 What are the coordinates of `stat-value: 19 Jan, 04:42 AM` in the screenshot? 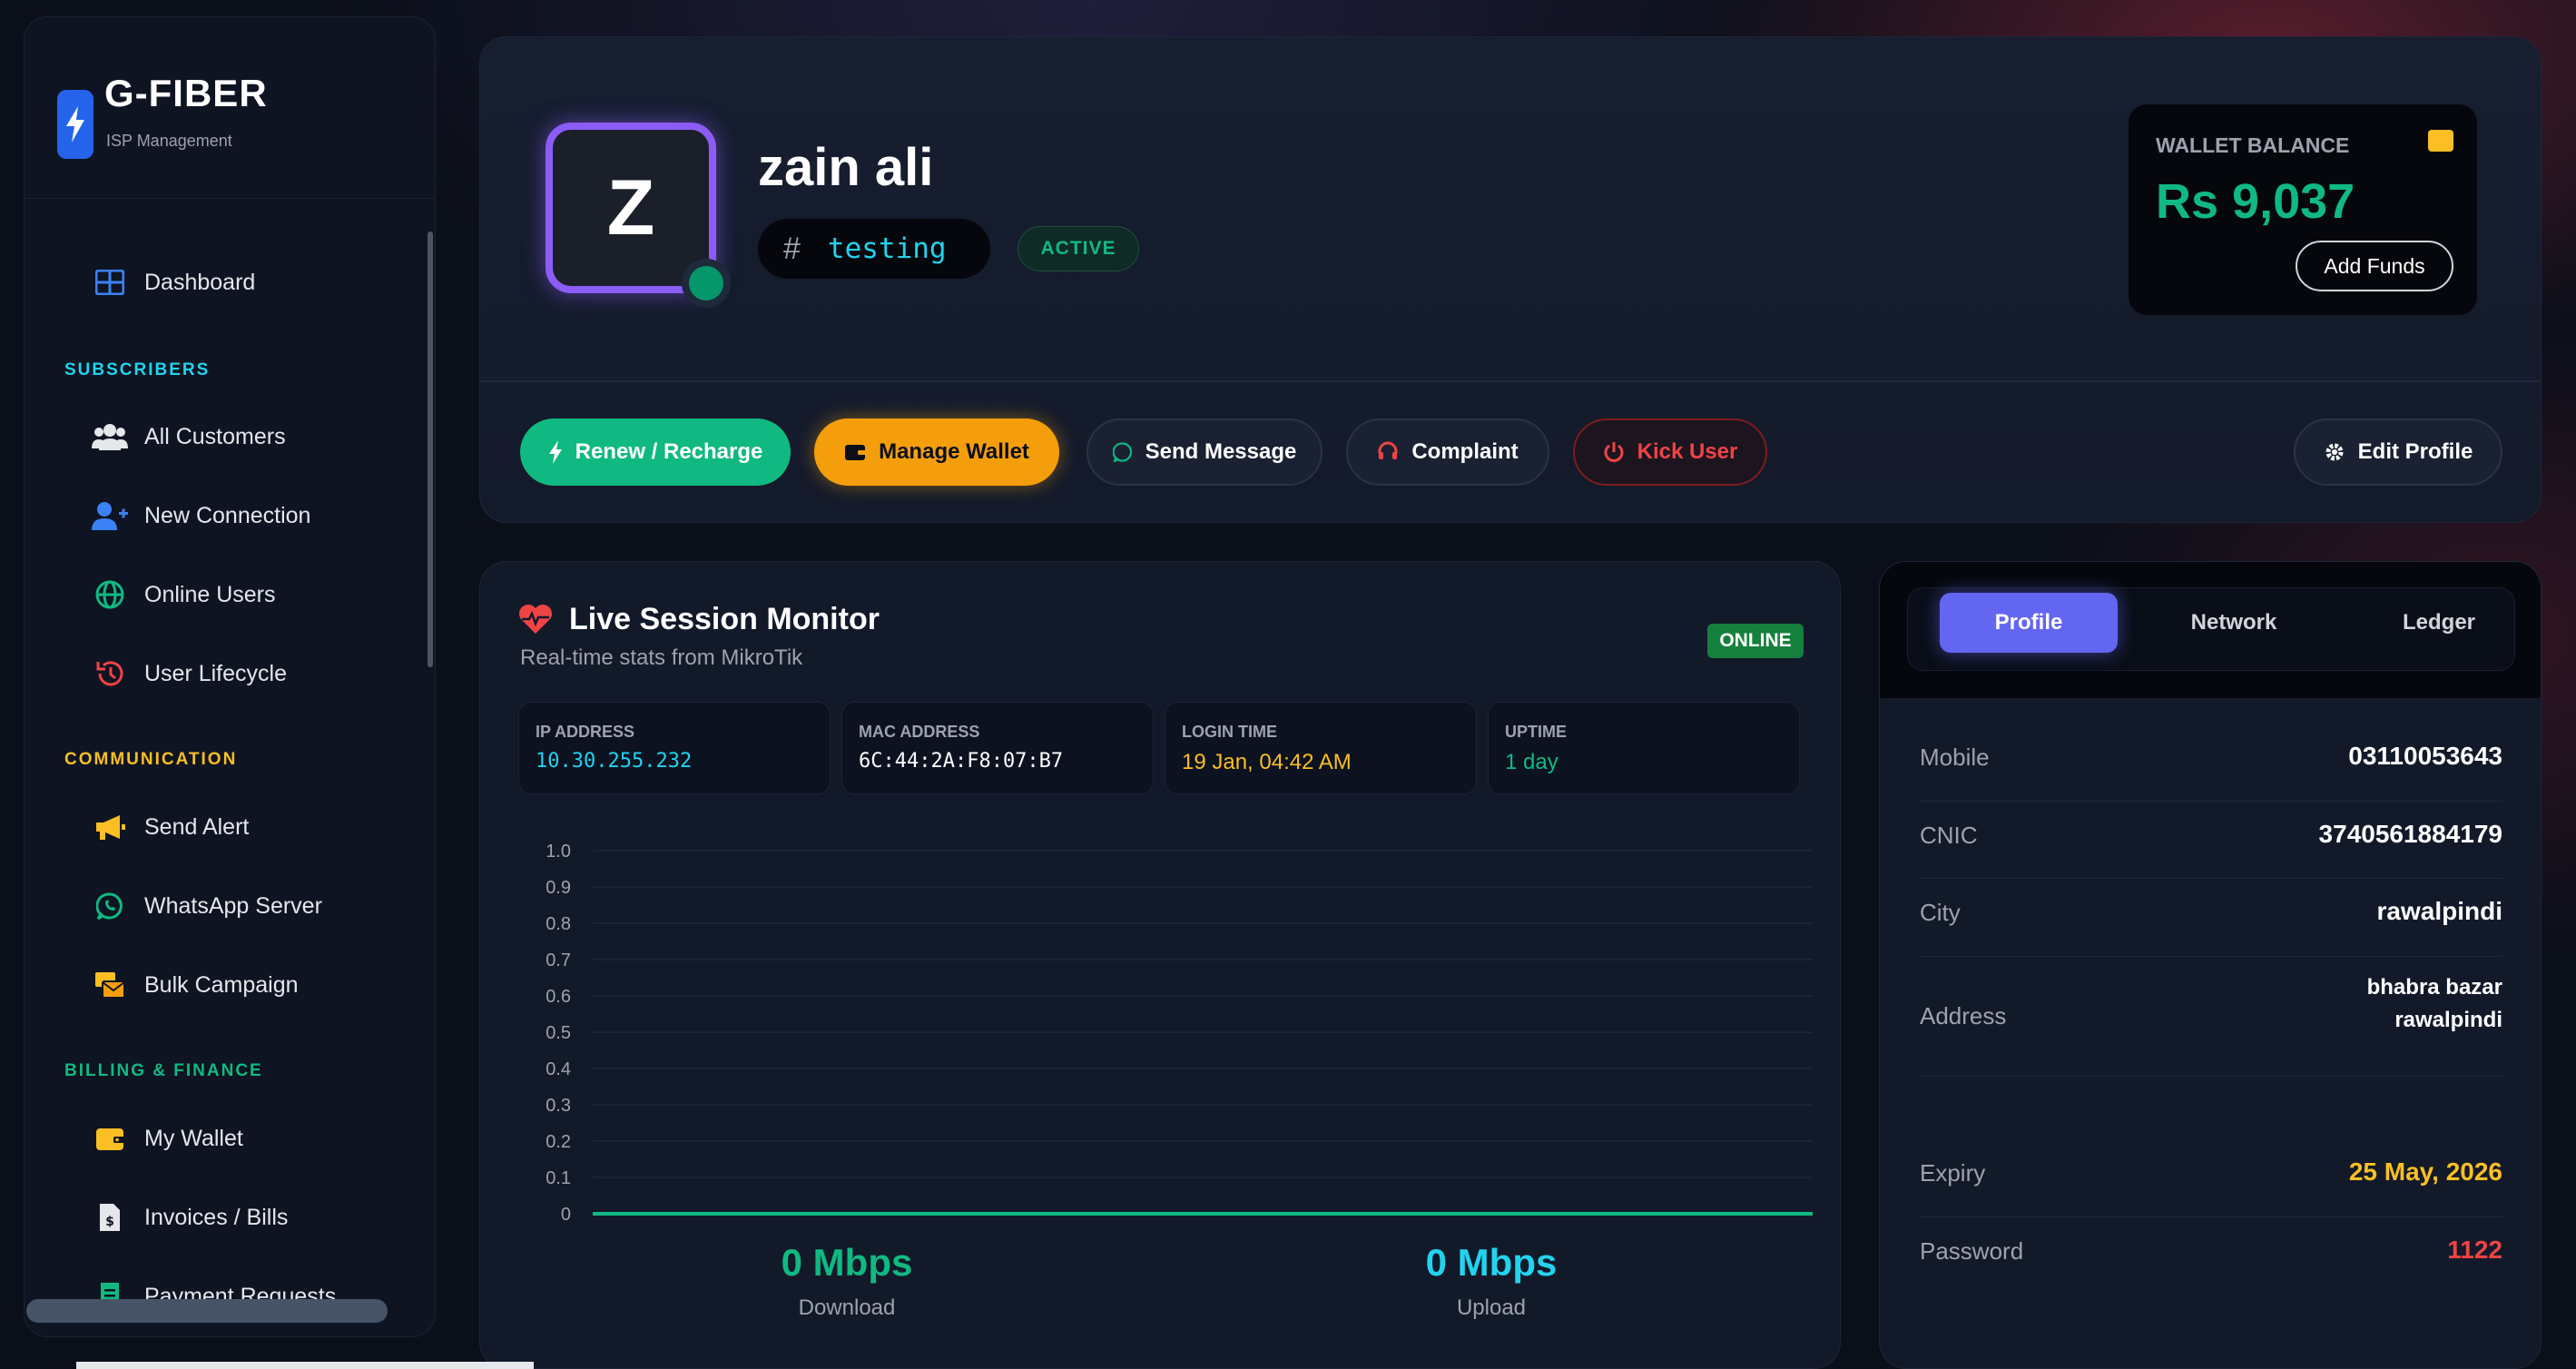 It's located at (1267, 762).